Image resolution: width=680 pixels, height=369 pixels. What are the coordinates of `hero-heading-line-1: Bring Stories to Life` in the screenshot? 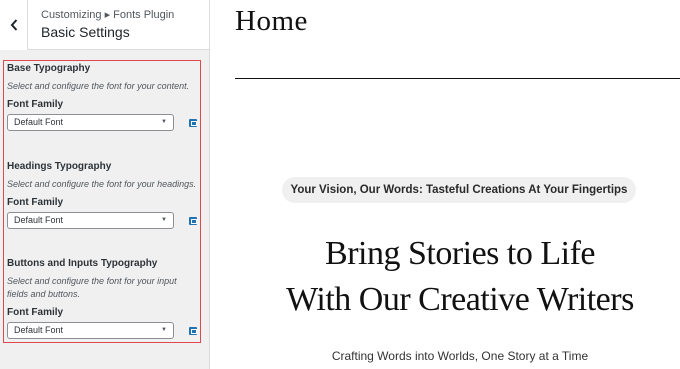 It's located at (460, 253).